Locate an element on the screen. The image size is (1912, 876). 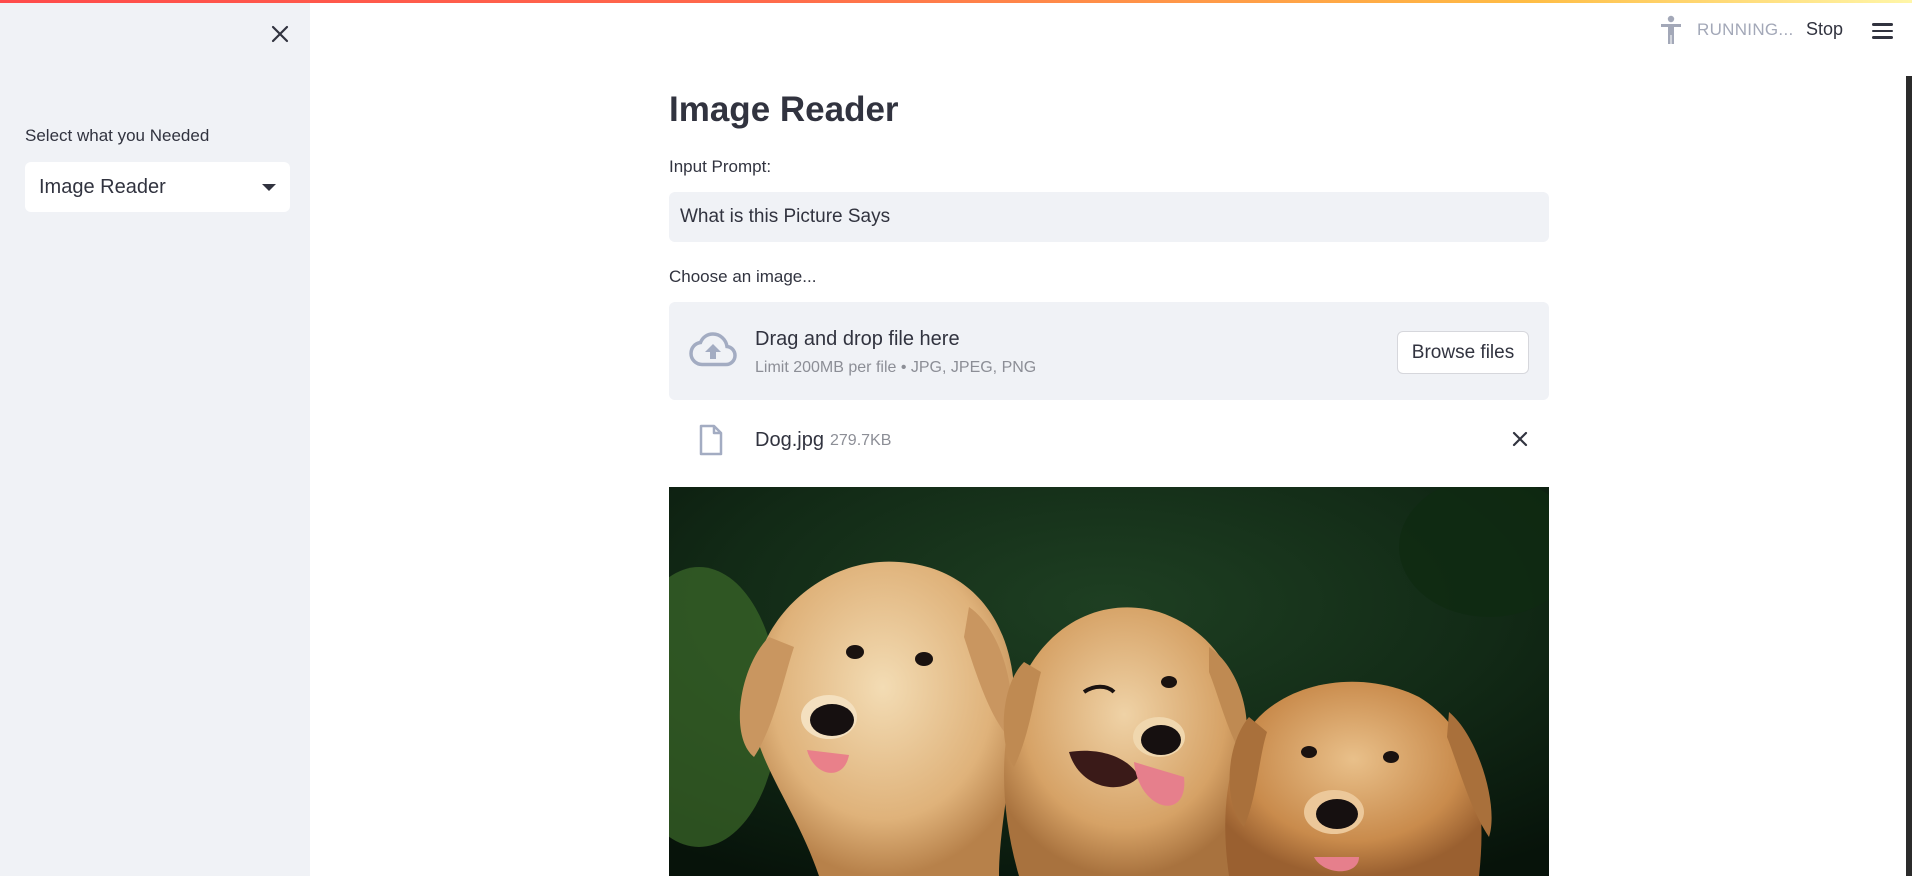
page-title: Image Reader is located at coordinates (784, 109).